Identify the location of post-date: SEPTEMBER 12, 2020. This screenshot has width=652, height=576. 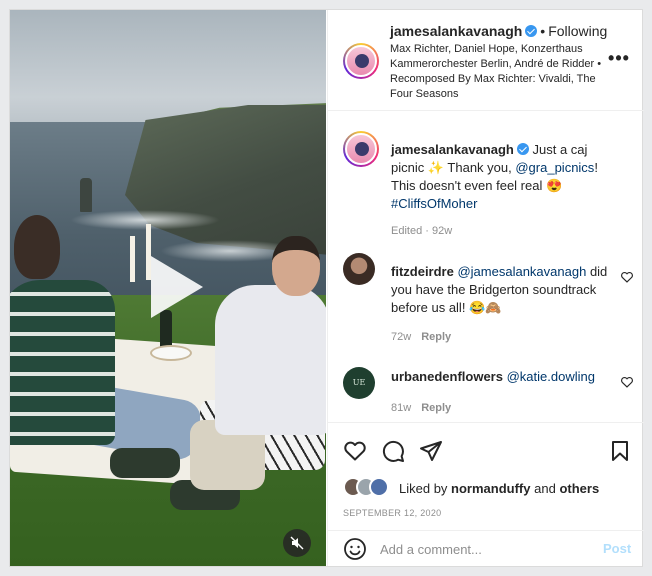
(392, 513).